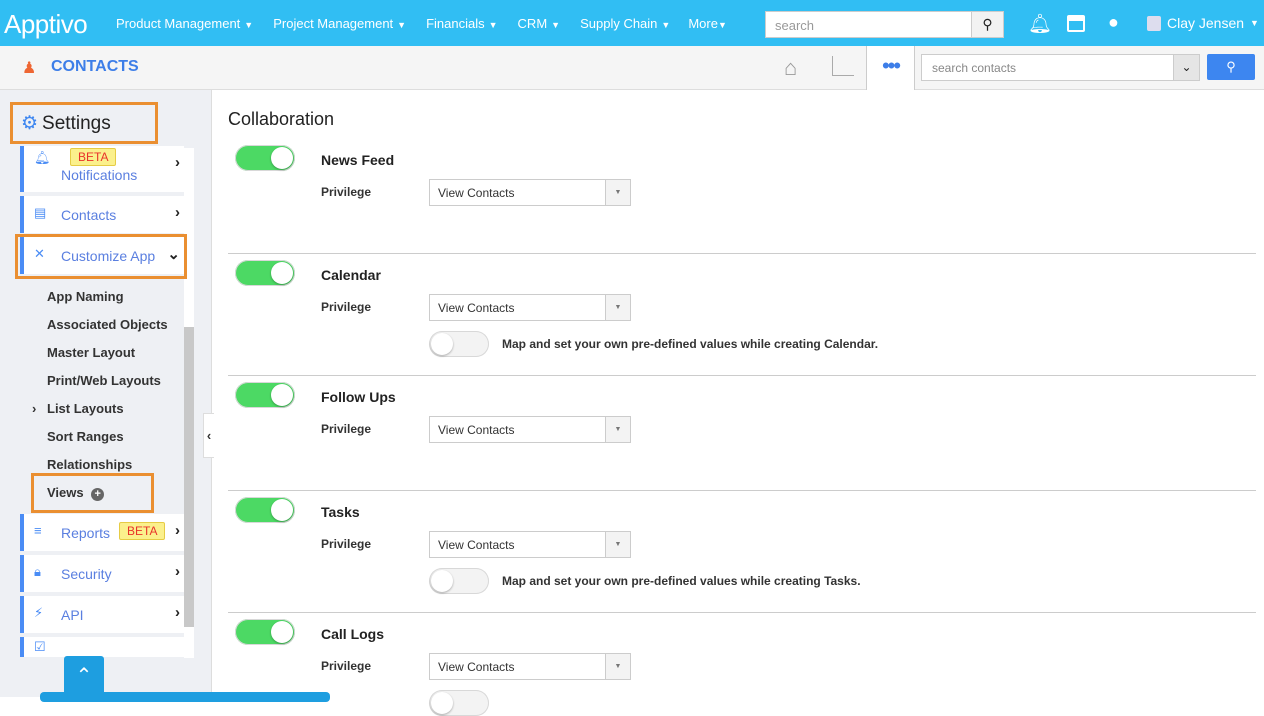  I want to click on nav-project-management: Project Management ▼, so click(339, 23).